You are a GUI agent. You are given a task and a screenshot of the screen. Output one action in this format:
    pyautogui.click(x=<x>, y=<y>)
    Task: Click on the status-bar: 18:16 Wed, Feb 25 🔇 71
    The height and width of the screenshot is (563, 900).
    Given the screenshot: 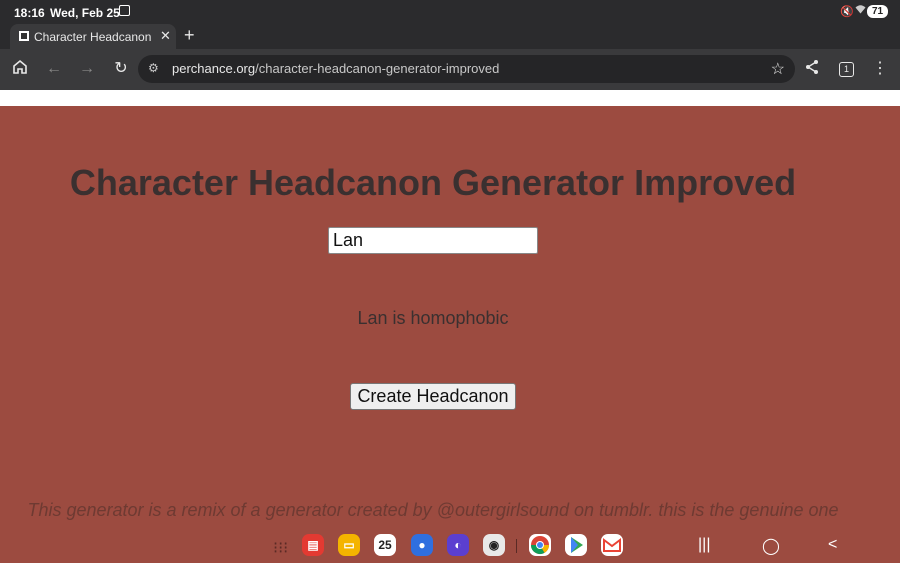 What is the action you would take?
    pyautogui.click(x=450, y=12)
    